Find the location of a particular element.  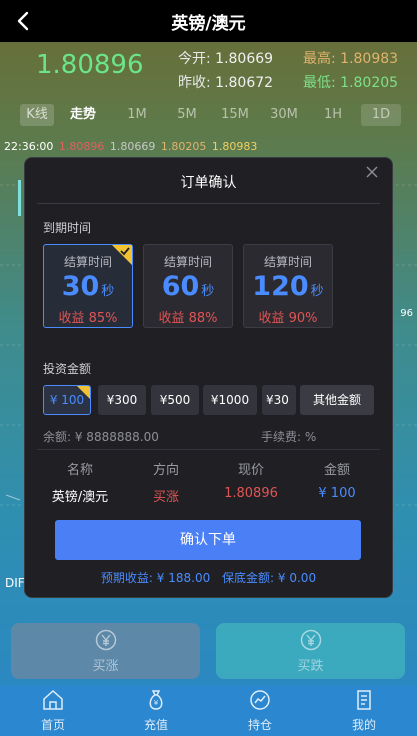

buy-up-button: 买涨 is located at coordinates (105, 651).